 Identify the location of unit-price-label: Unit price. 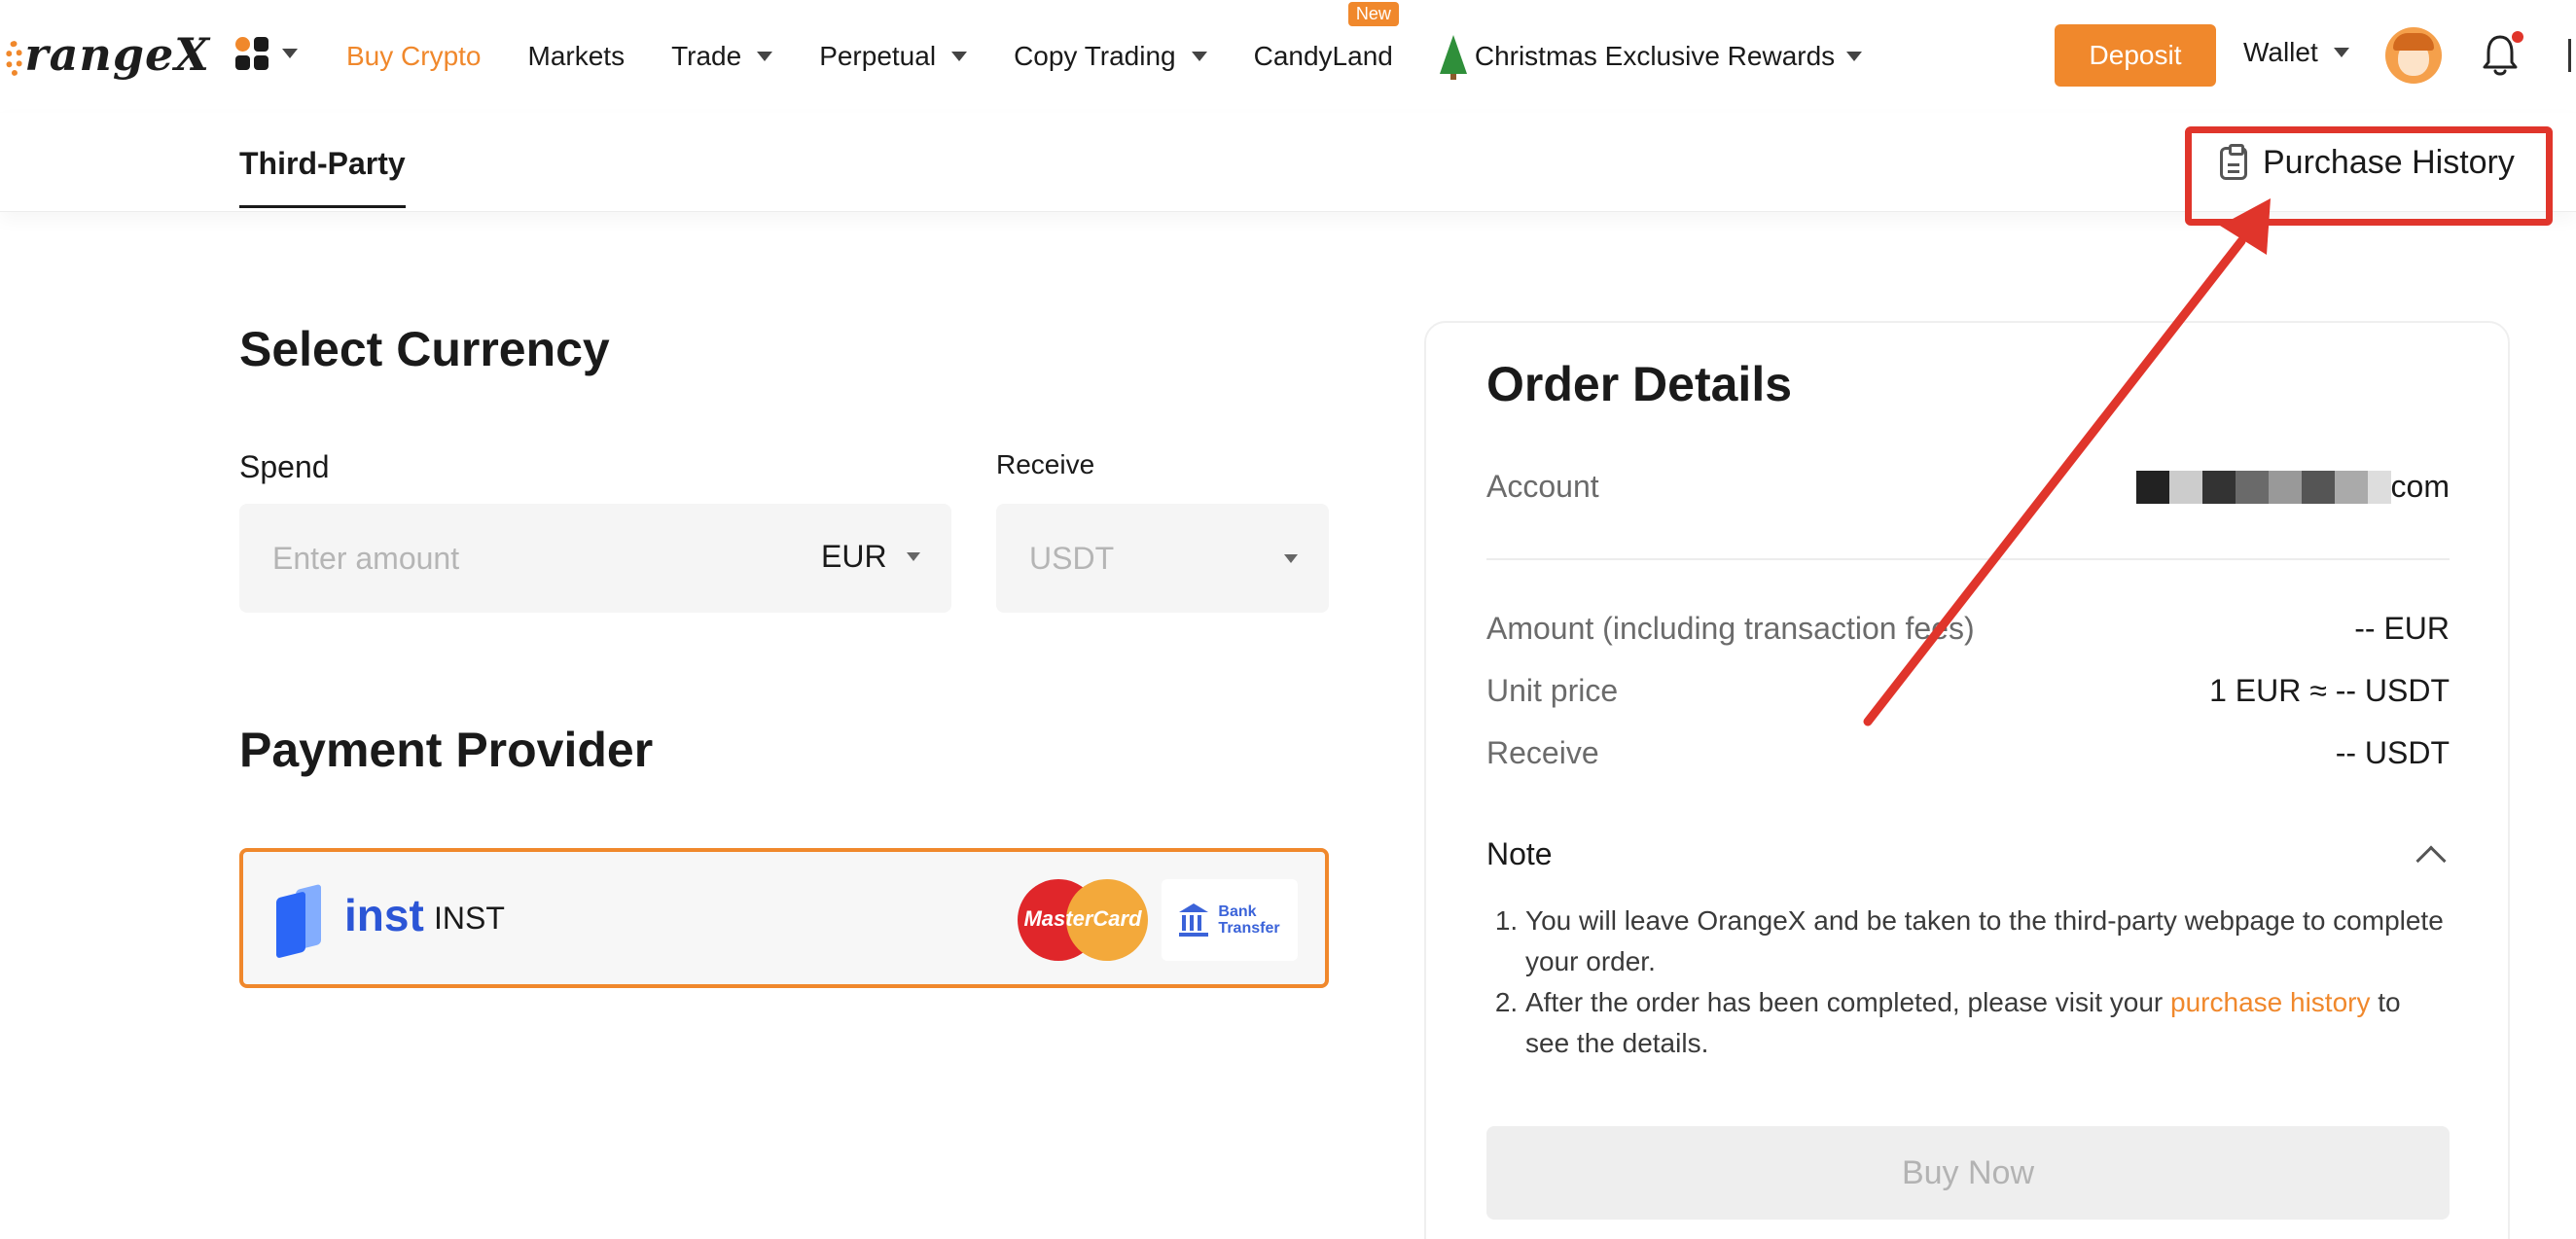
(1552, 690).